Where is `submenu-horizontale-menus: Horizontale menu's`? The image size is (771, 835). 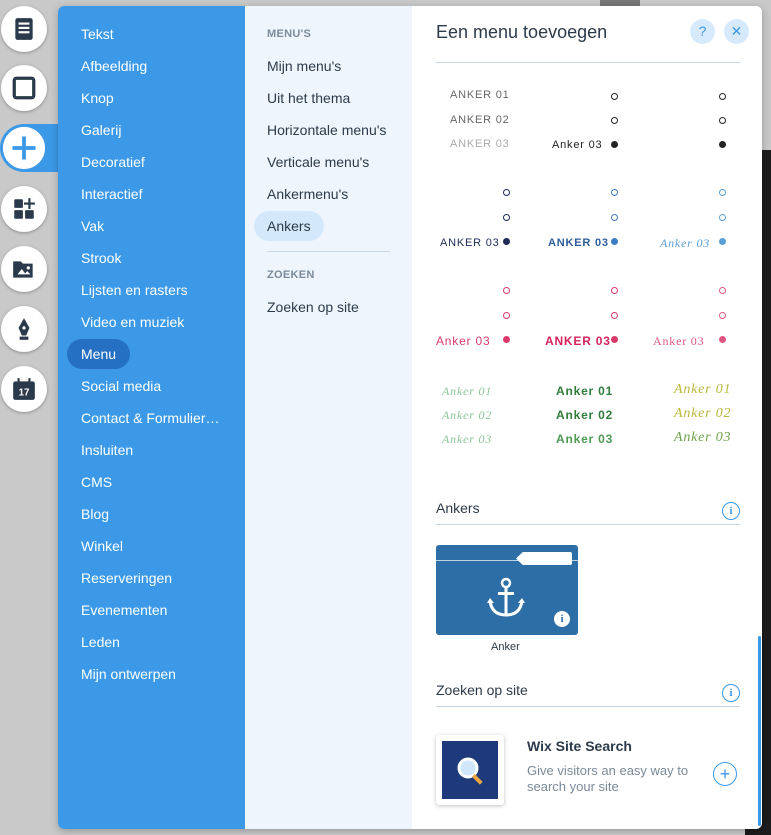 submenu-horizontale-menus: Horizontale menu's is located at coordinates (326, 130).